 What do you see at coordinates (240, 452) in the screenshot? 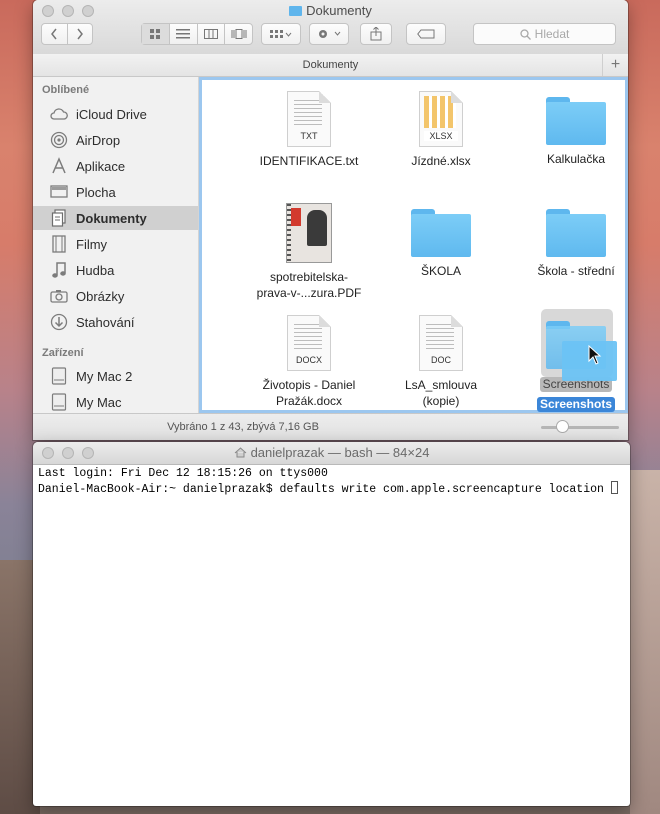
I see `home-icon` at bounding box center [240, 452].